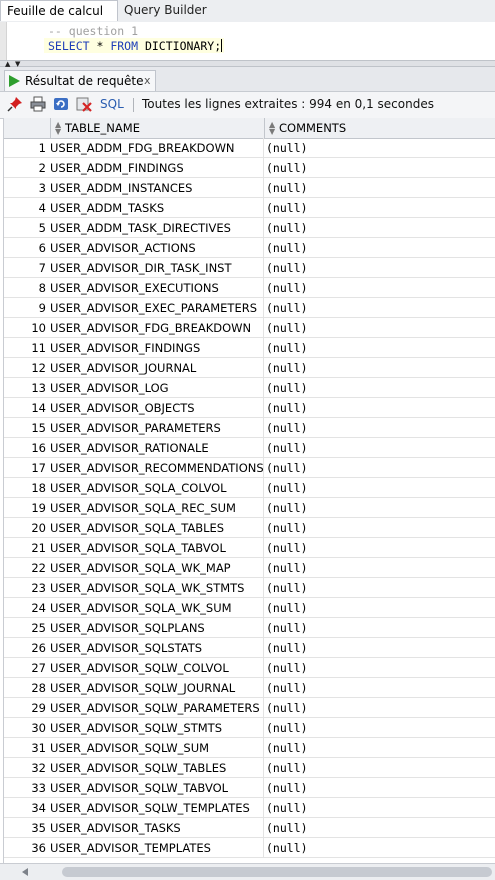  I want to click on table-row: 18 USER_ADVISOR_SQLA_COLVOL (null), so click(249, 488).